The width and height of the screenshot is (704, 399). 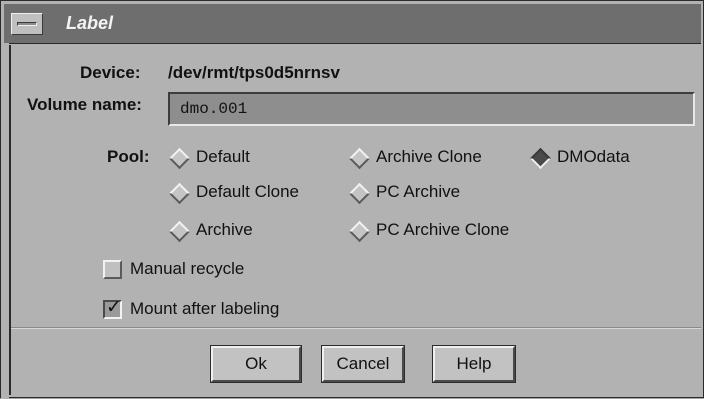 I want to click on pool-option-archive: Archive, so click(x=228, y=231).